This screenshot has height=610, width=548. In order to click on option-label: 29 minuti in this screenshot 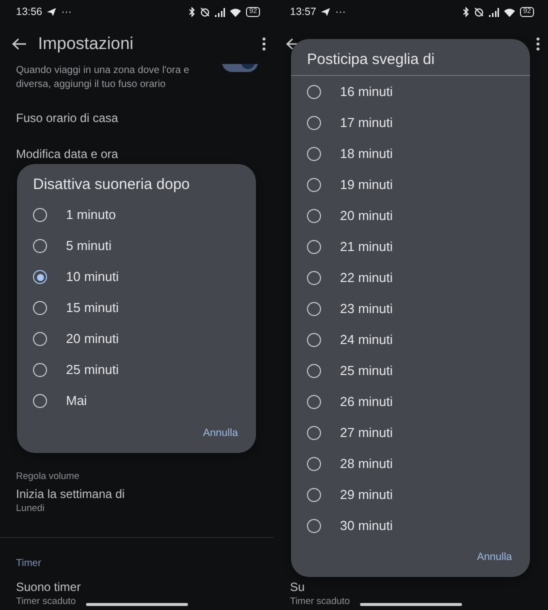, I will do `click(366, 495)`.